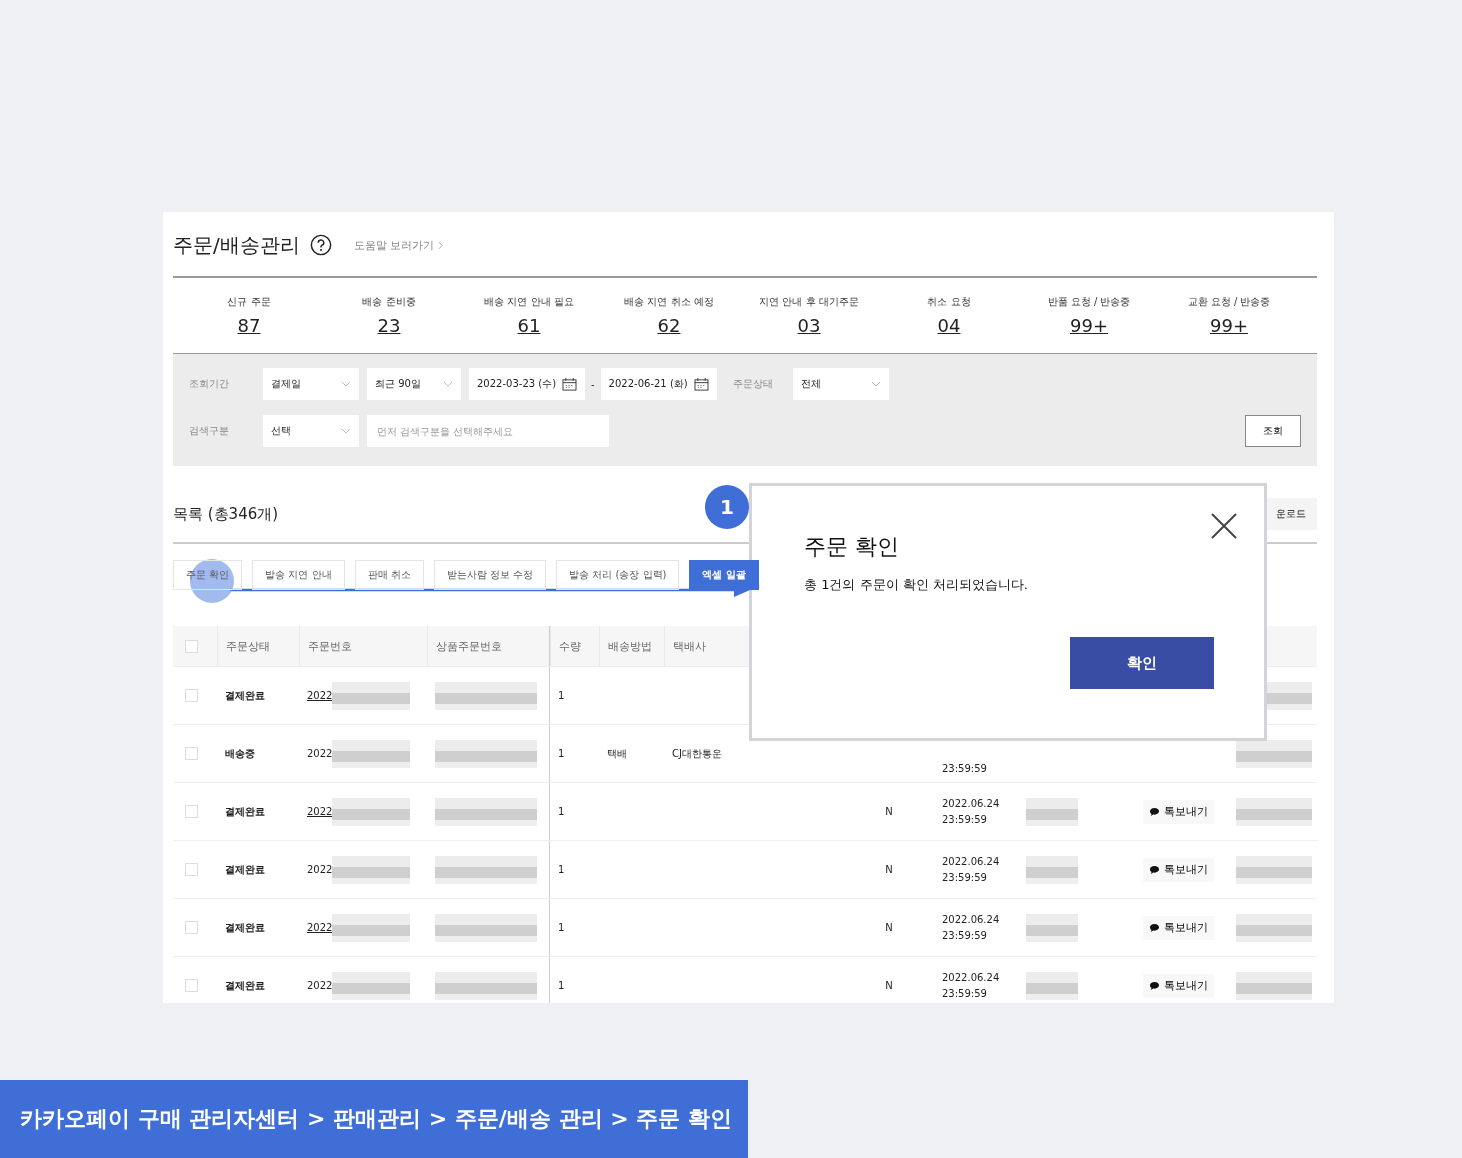 The image size is (1462, 1158). Describe the element at coordinates (488, 431) in the screenshot. I see `search-field: 먼저 검색구분을 선택해주세요` at that location.